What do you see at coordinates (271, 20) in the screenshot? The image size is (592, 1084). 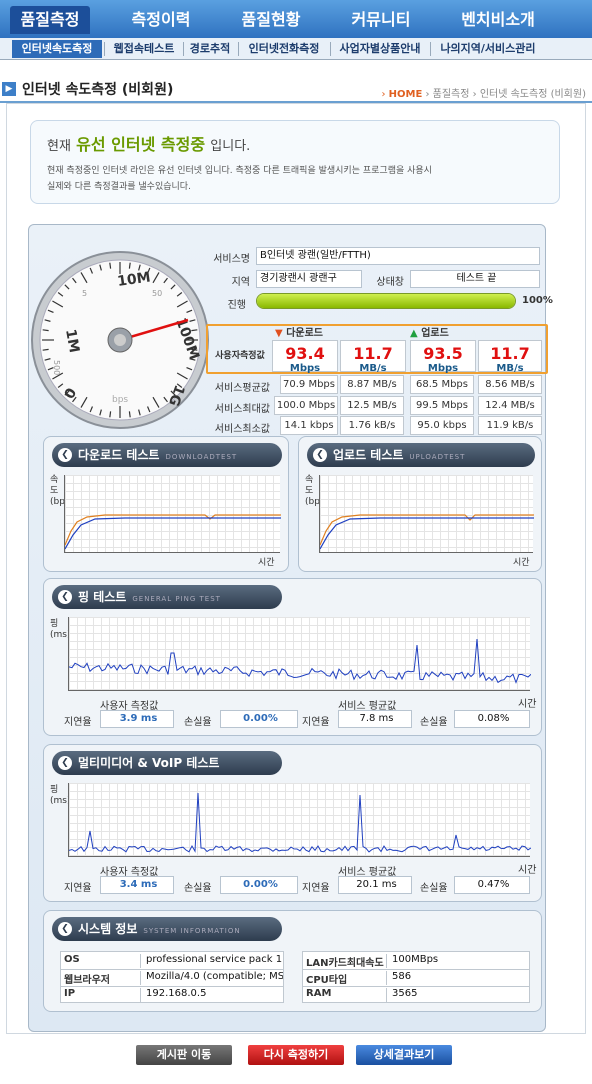 I see `tab-quality-status: 품질현황` at bounding box center [271, 20].